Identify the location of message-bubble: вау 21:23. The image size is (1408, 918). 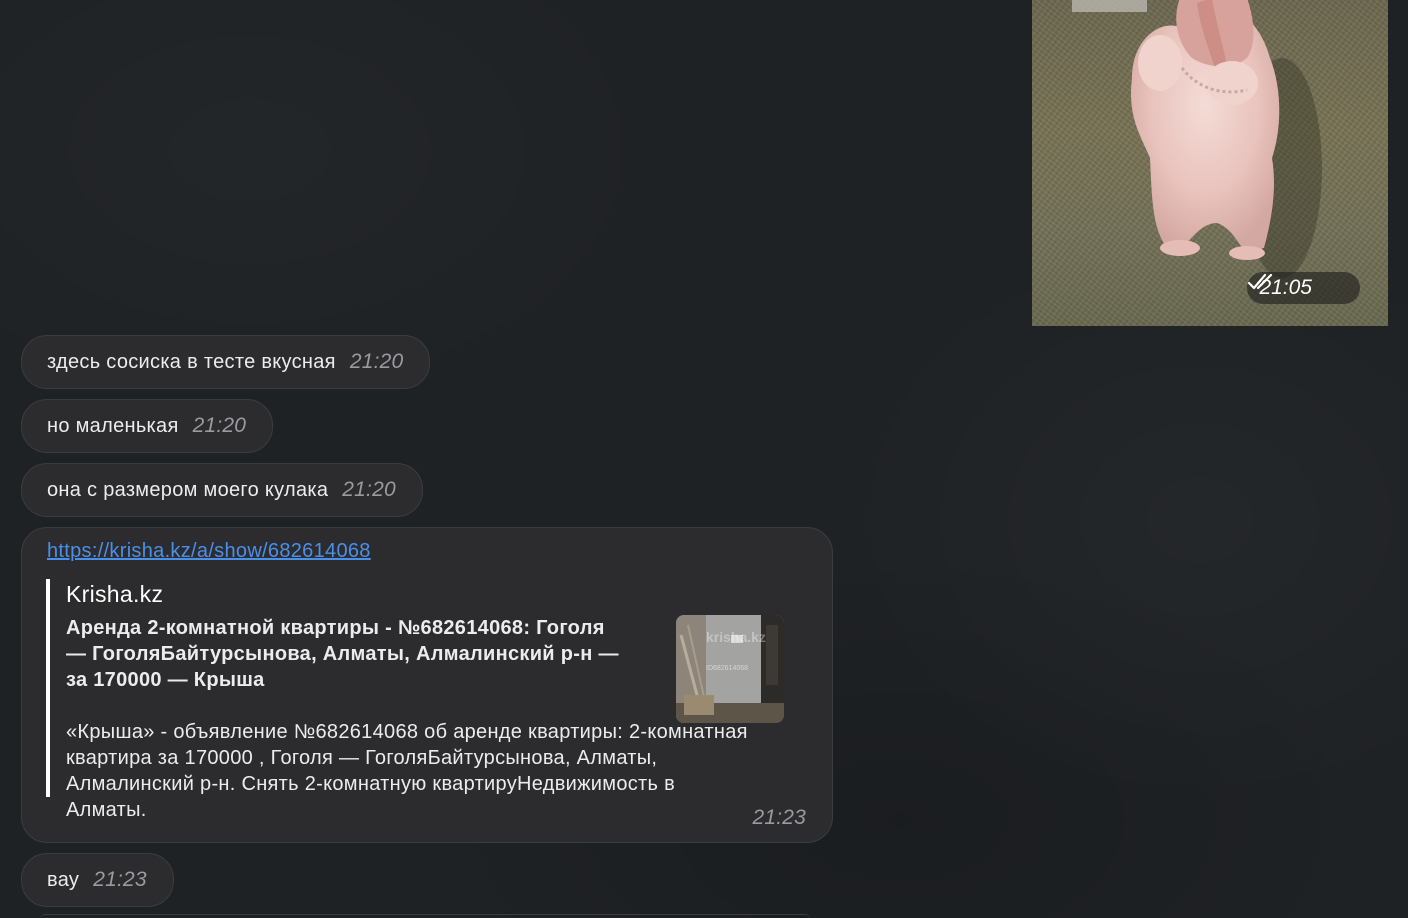
(97, 880).